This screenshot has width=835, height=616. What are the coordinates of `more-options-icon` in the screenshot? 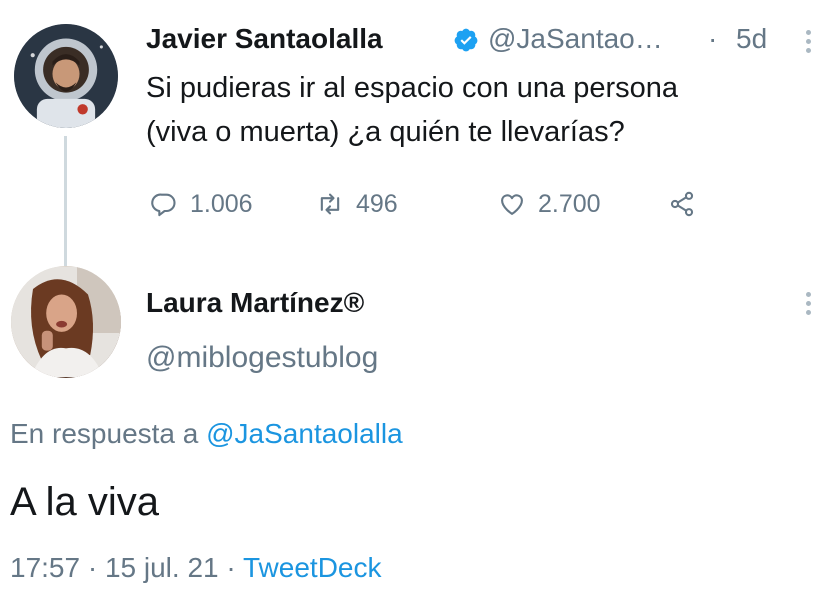 It's located at (808, 43).